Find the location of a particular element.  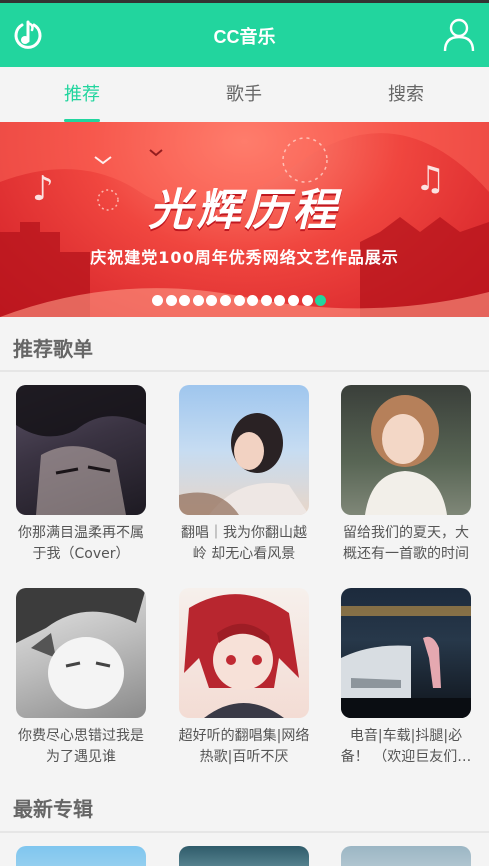

playlist-title: 留给我们的夏天，大概还有一首歌的时间 is located at coordinates (406, 543).